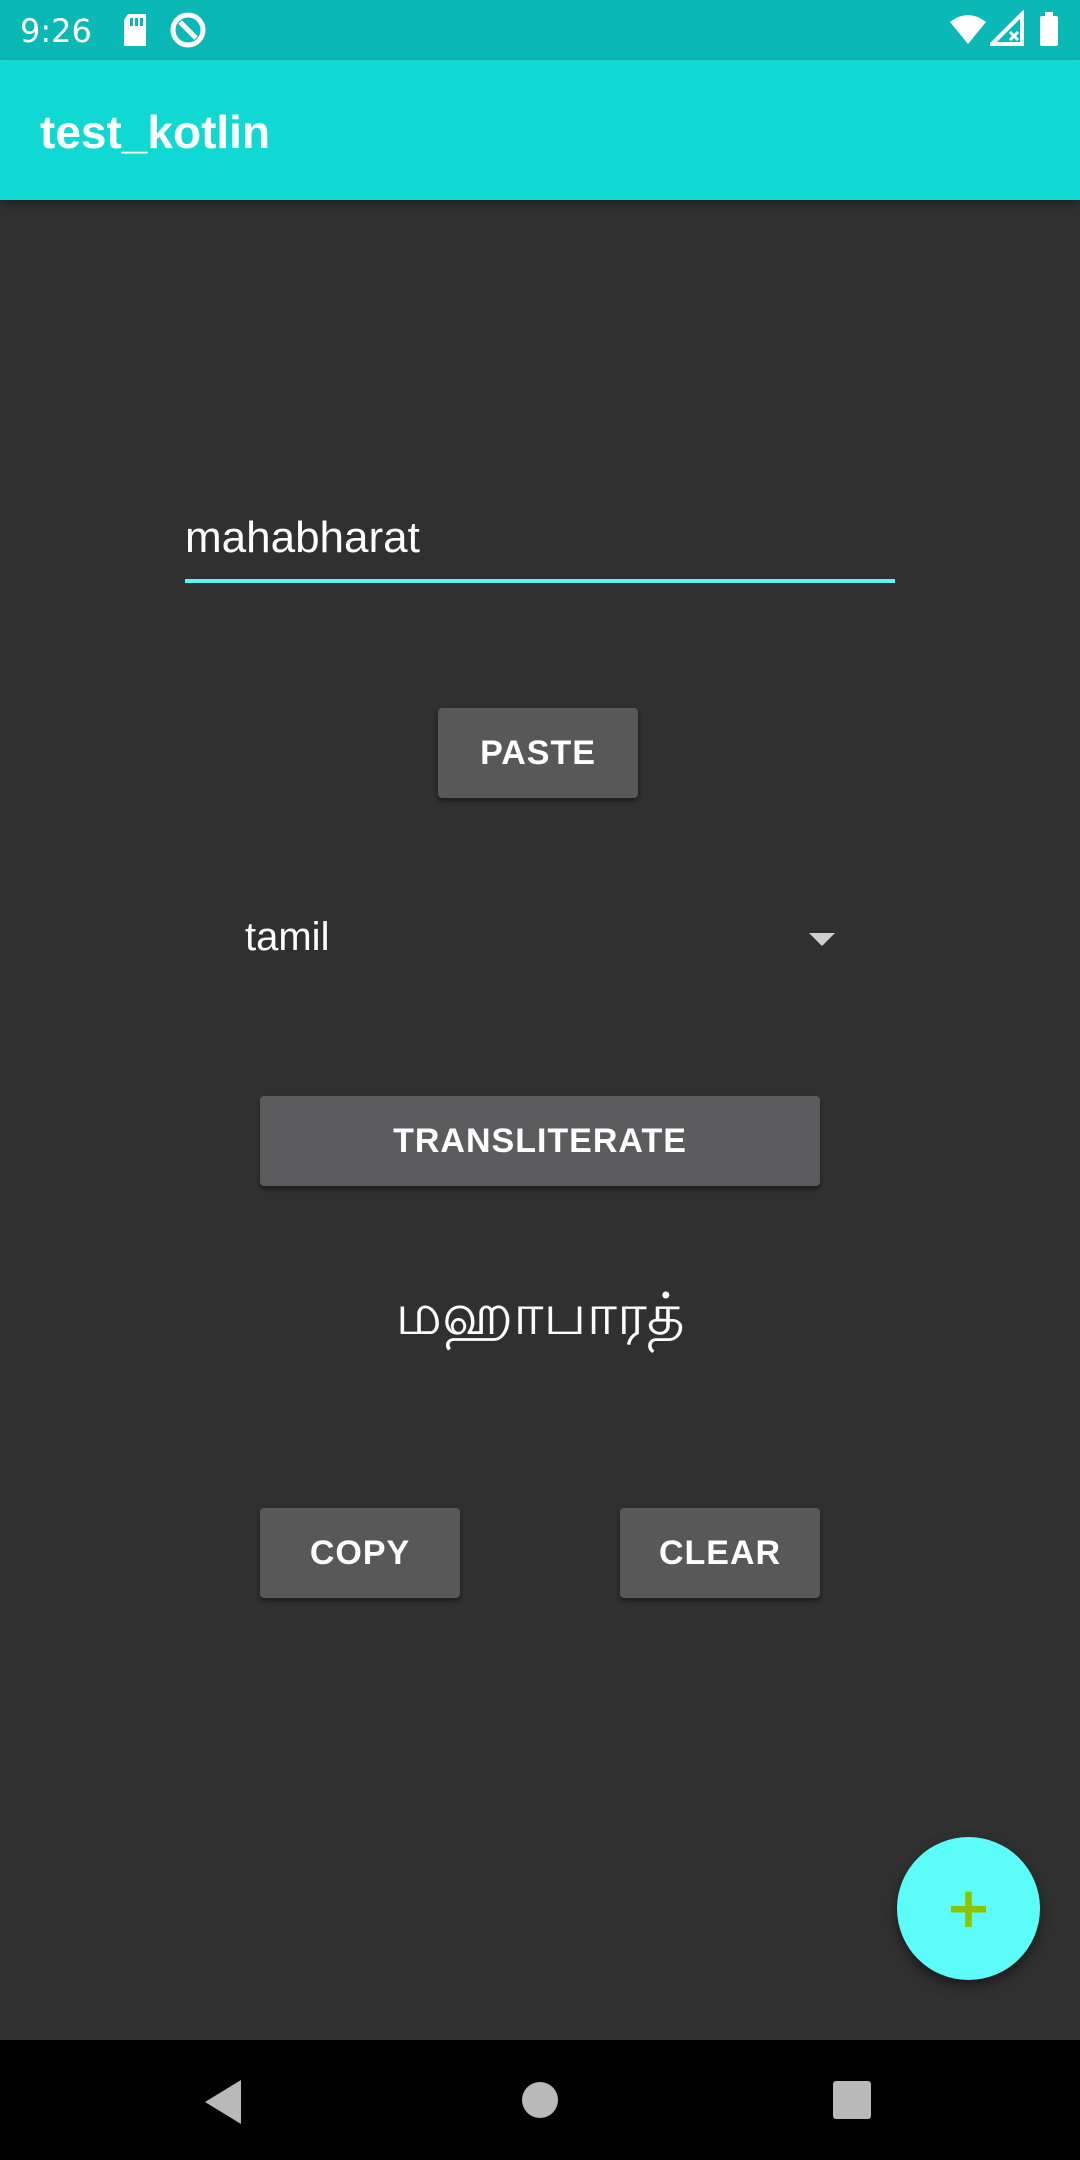 This screenshot has height=2160, width=1080. Describe the element at coordinates (720, 1553) in the screenshot. I see `clear-button: CLEAR` at that location.